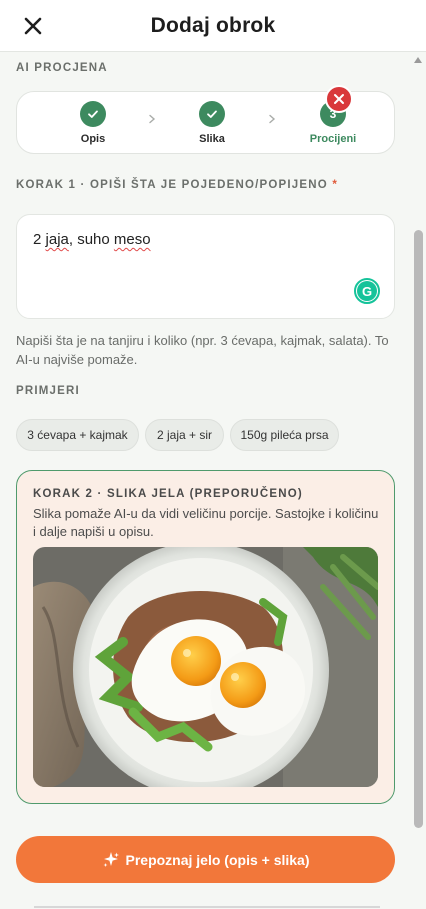  I want to click on step1-label-text: KORAK 1 · OPIŠI ŠTA JE POJEDENO/POPIJENO, so click(172, 185).